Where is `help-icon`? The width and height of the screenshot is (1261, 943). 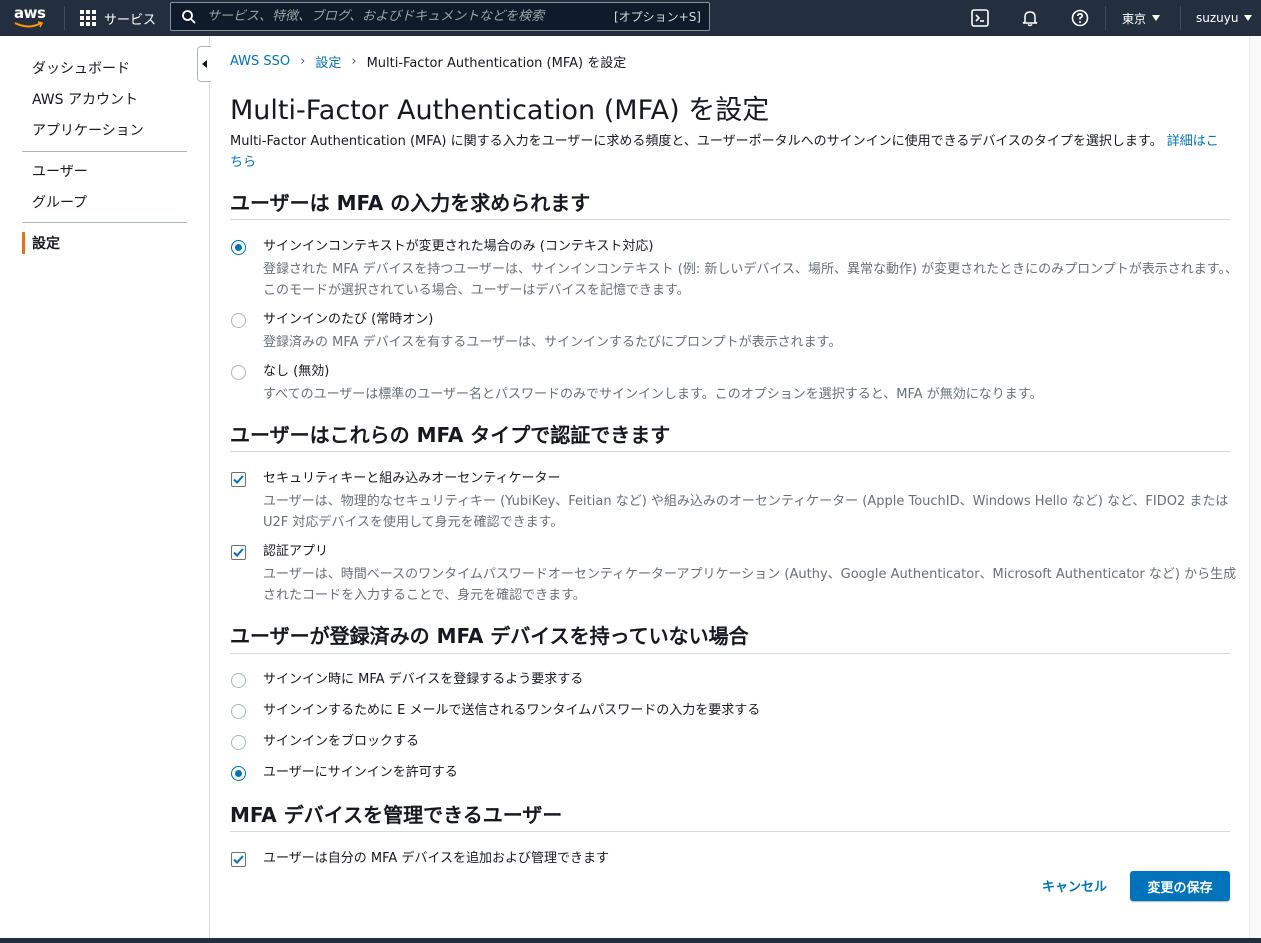
help-icon is located at coordinates (1080, 18).